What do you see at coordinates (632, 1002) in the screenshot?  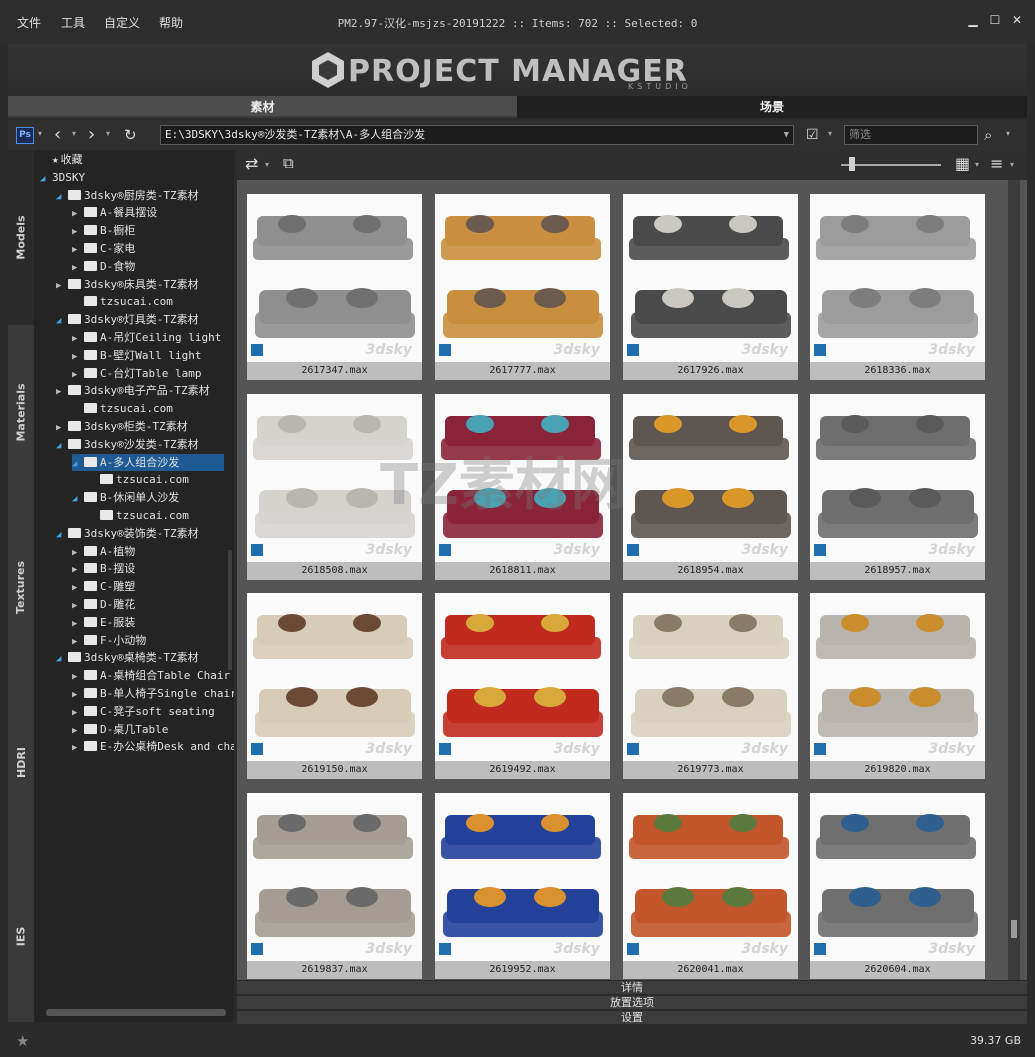 I see `placement-panel-header: 放置选项` at bounding box center [632, 1002].